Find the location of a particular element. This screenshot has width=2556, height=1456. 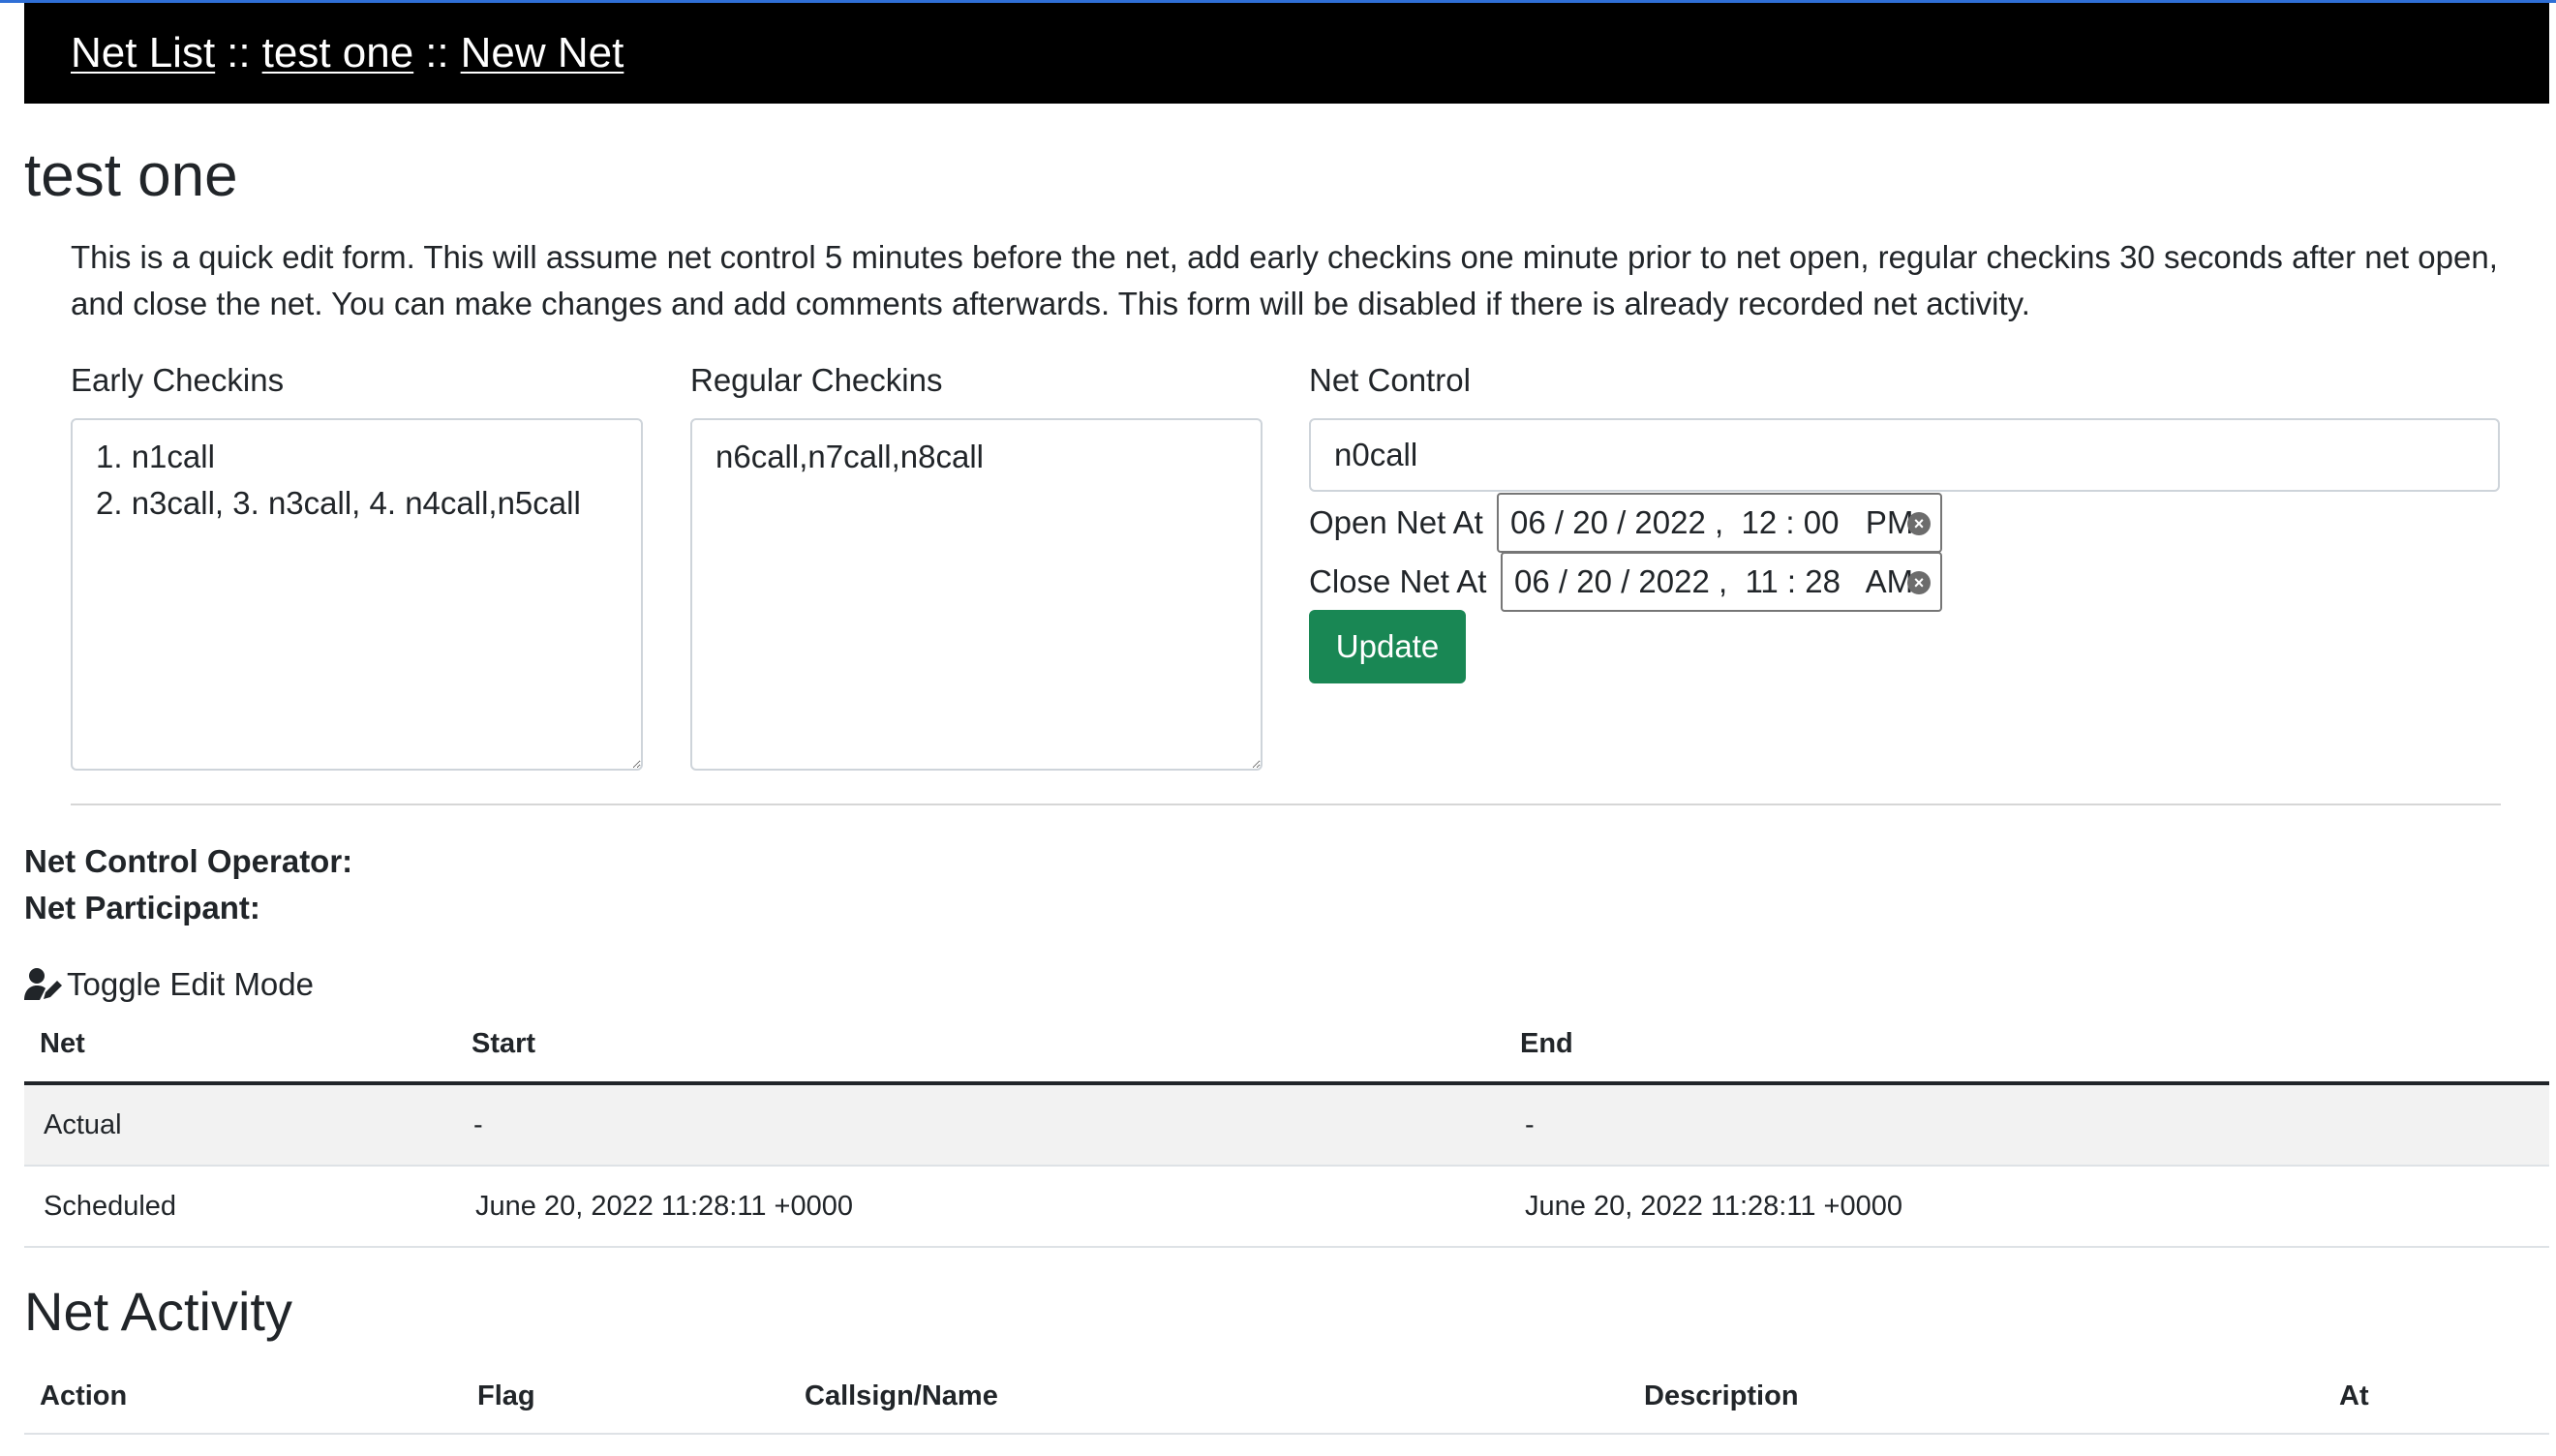

user-edit-icon is located at coordinates (43, 984).